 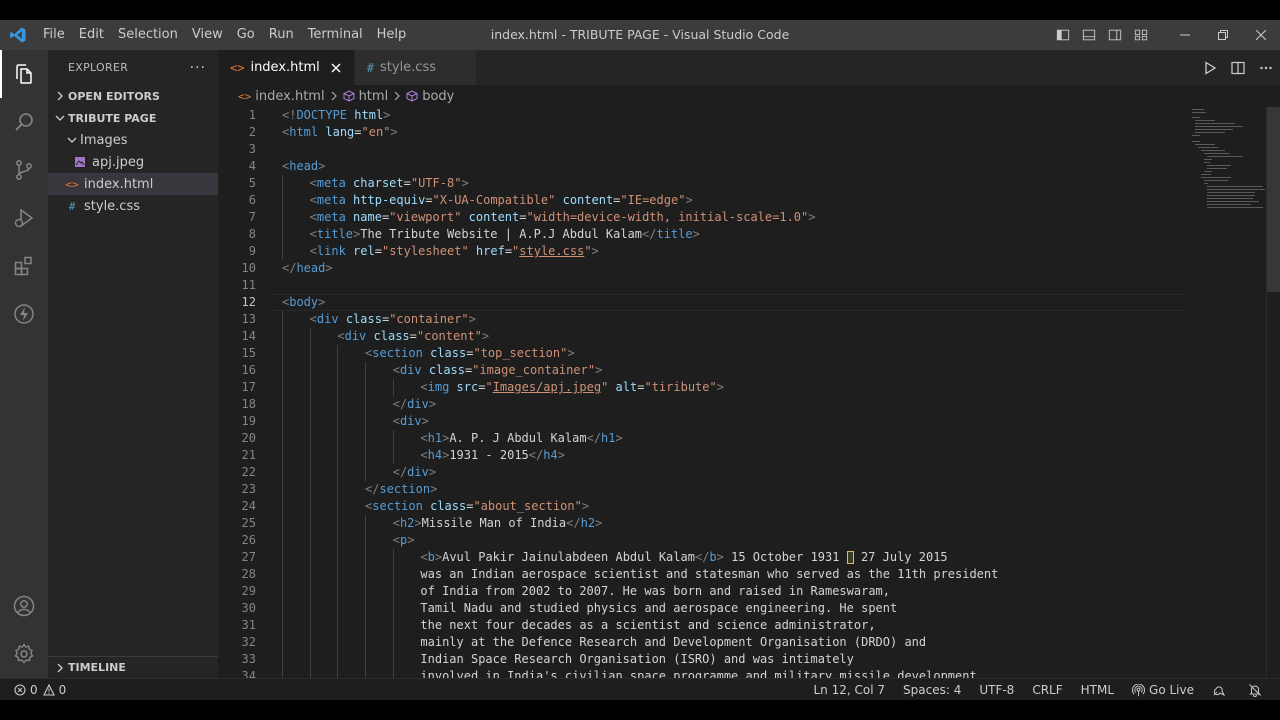 What do you see at coordinates (303, 166) in the screenshot?
I see `line-source: <head>` at bounding box center [303, 166].